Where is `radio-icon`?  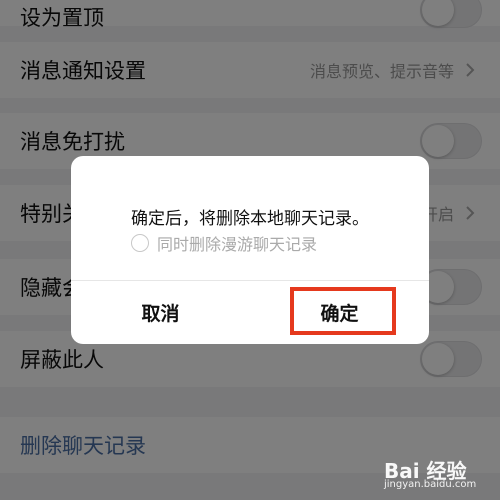
radio-icon is located at coordinates (140, 243).